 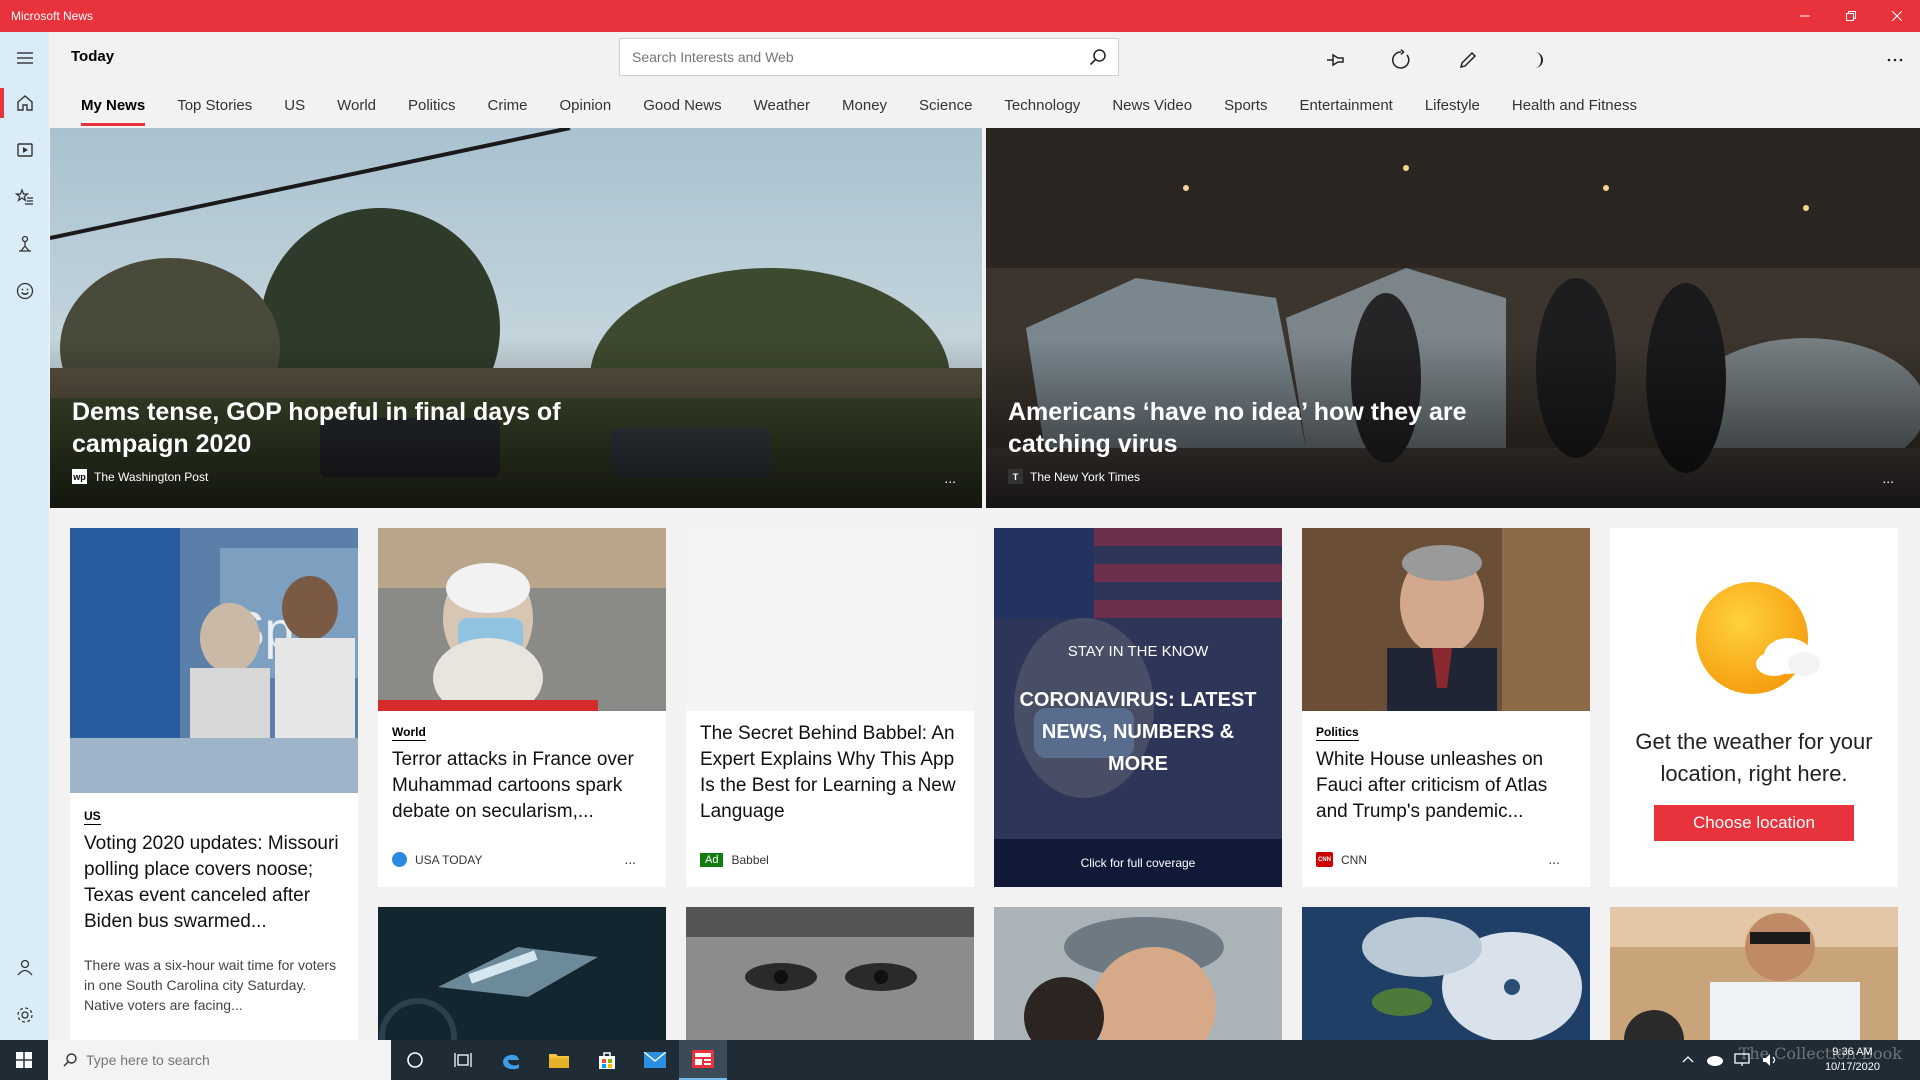 What do you see at coordinates (1536, 60) in the screenshot?
I see `dark-mode-button` at bounding box center [1536, 60].